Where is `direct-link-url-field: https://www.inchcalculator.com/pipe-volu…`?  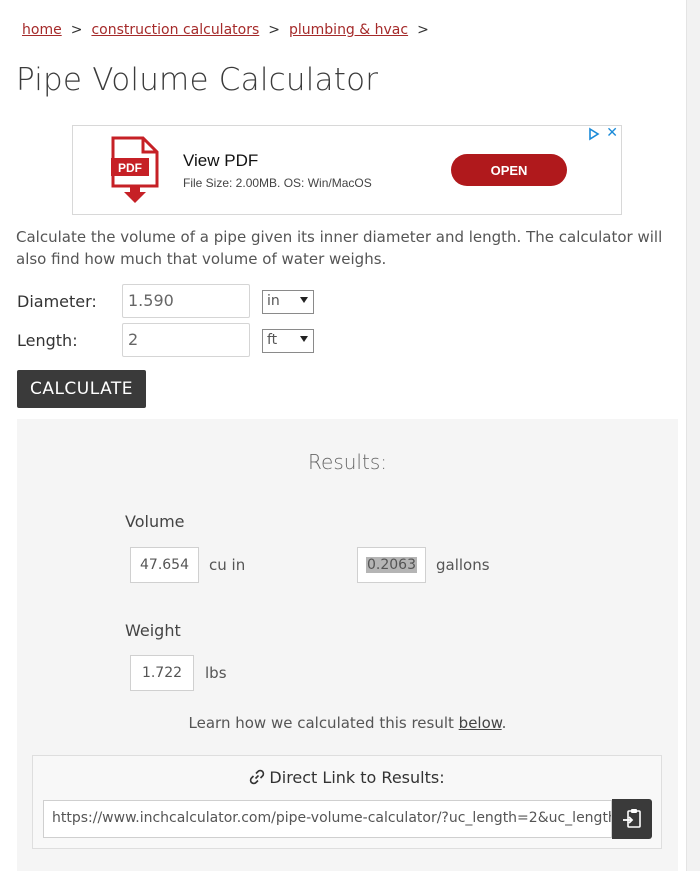
direct-link-url-field: https://www.inchcalculator.com/pipe-volu… is located at coordinates (327, 819).